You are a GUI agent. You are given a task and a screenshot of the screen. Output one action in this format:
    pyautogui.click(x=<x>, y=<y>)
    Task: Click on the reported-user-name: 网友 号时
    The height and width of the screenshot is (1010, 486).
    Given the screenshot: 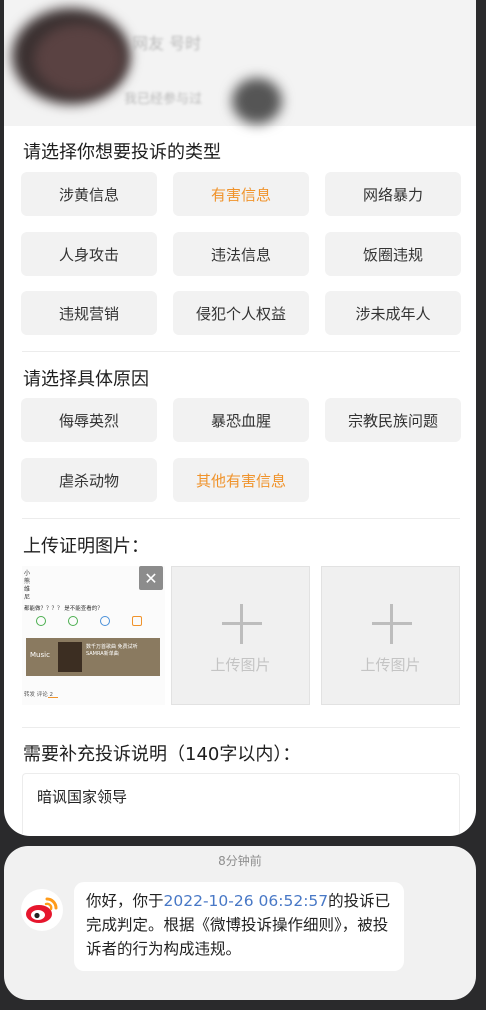 What is the action you would take?
    pyautogui.click(x=167, y=43)
    